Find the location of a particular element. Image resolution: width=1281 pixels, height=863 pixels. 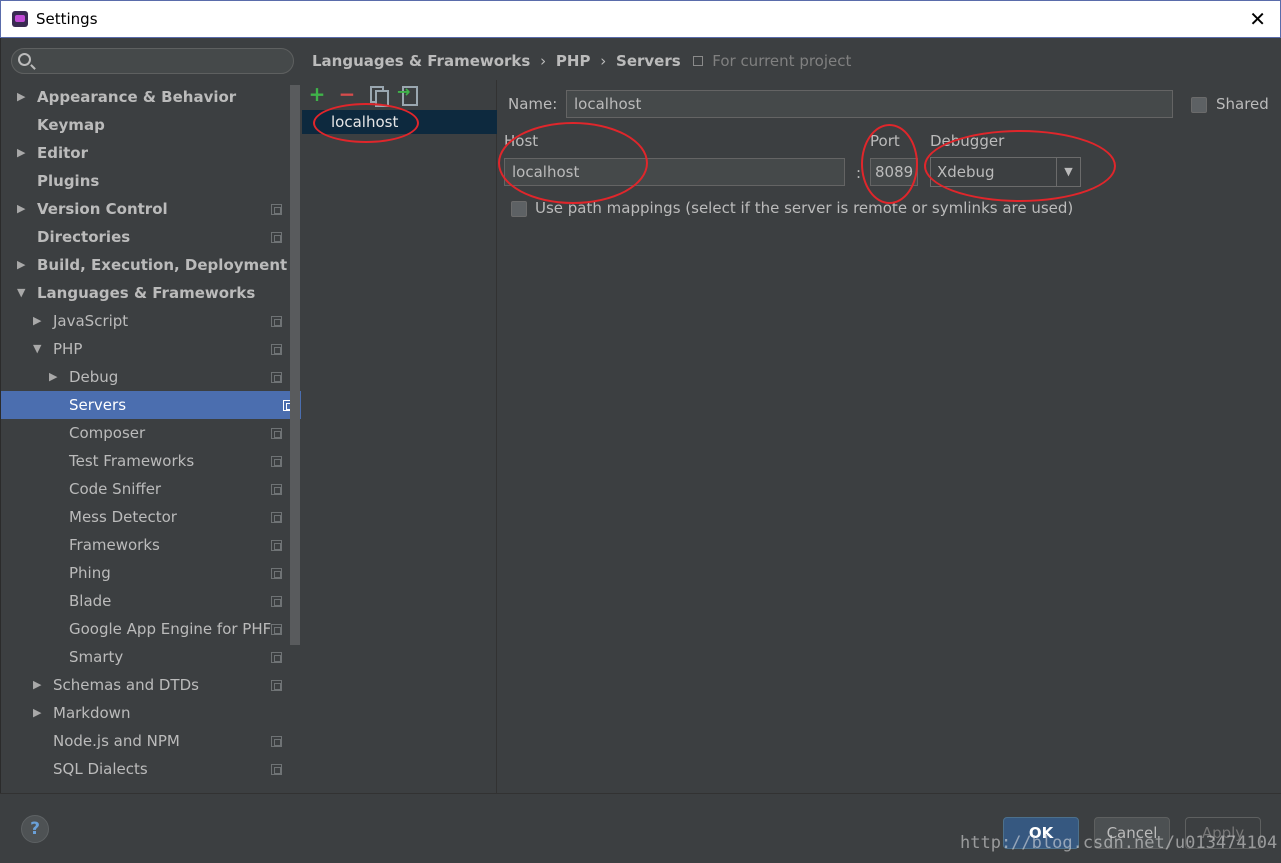

sidebar-item-label: JavaScript is located at coordinates (91, 321).